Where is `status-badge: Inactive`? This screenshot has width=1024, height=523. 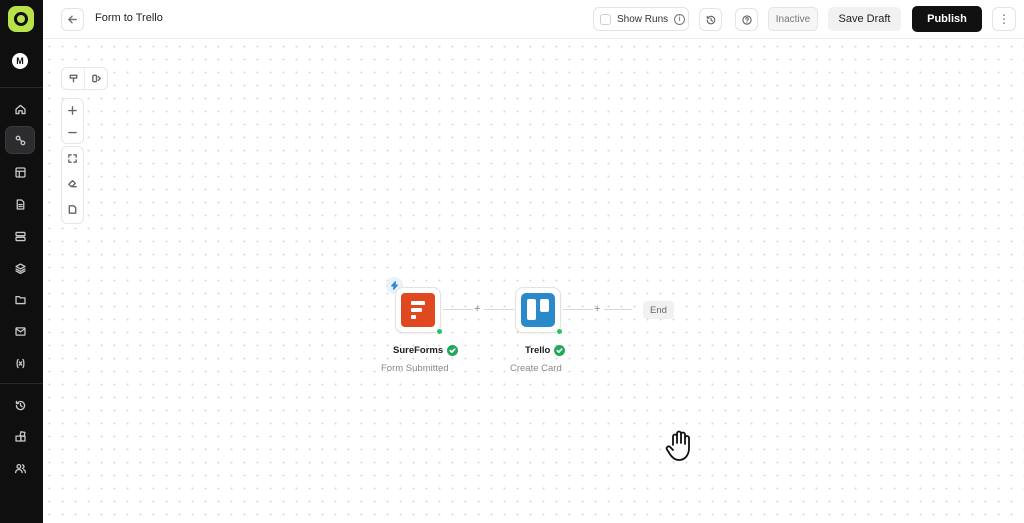 status-badge: Inactive is located at coordinates (793, 19).